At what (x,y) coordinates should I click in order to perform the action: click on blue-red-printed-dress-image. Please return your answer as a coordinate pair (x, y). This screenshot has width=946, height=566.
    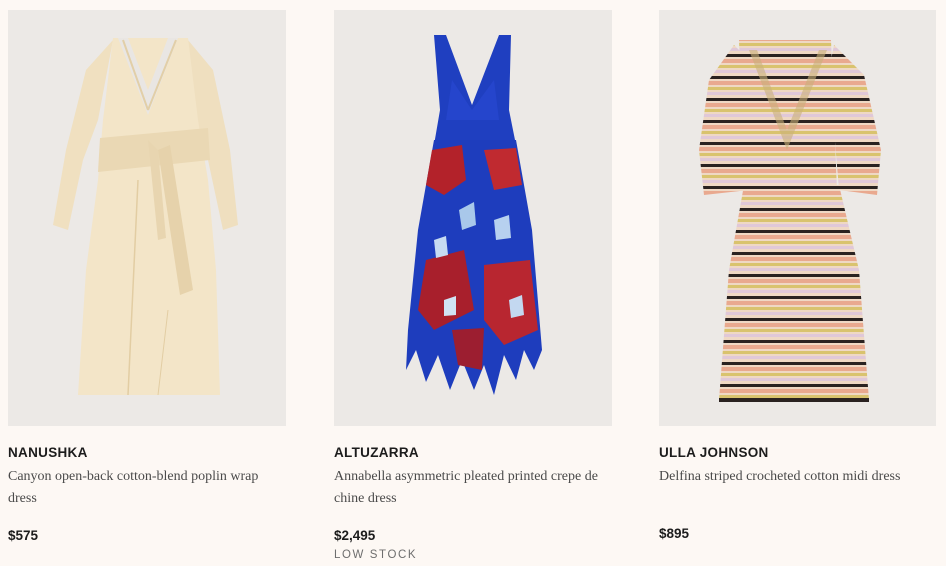
    Looking at the image, I should click on (474, 215).